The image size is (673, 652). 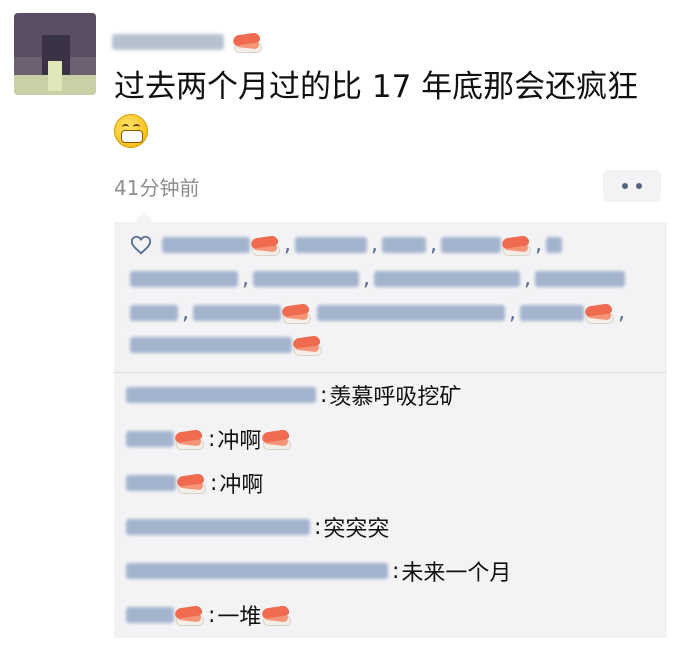 What do you see at coordinates (390, 372) in the screenshot?
I see `likes-divider` at bounding box center [390, 372].